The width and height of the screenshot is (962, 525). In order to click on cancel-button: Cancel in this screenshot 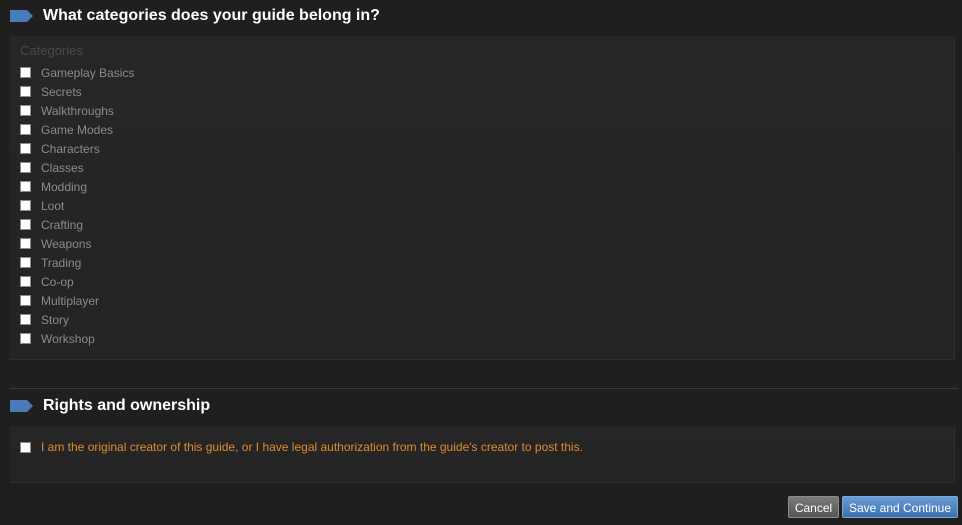, I will do `click(813, 507)`.